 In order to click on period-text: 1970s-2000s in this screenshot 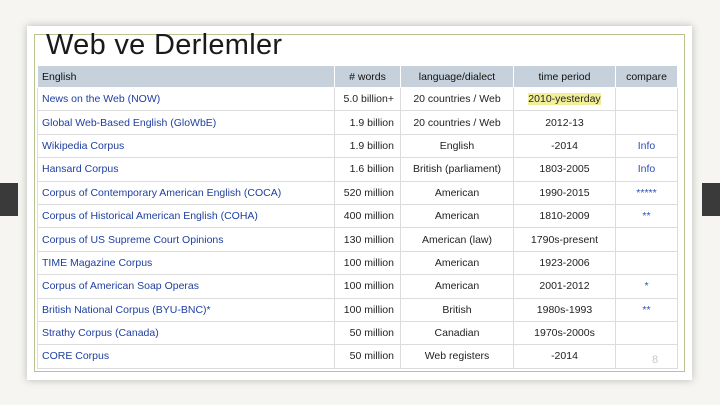, I will do `click(564, 333)`.